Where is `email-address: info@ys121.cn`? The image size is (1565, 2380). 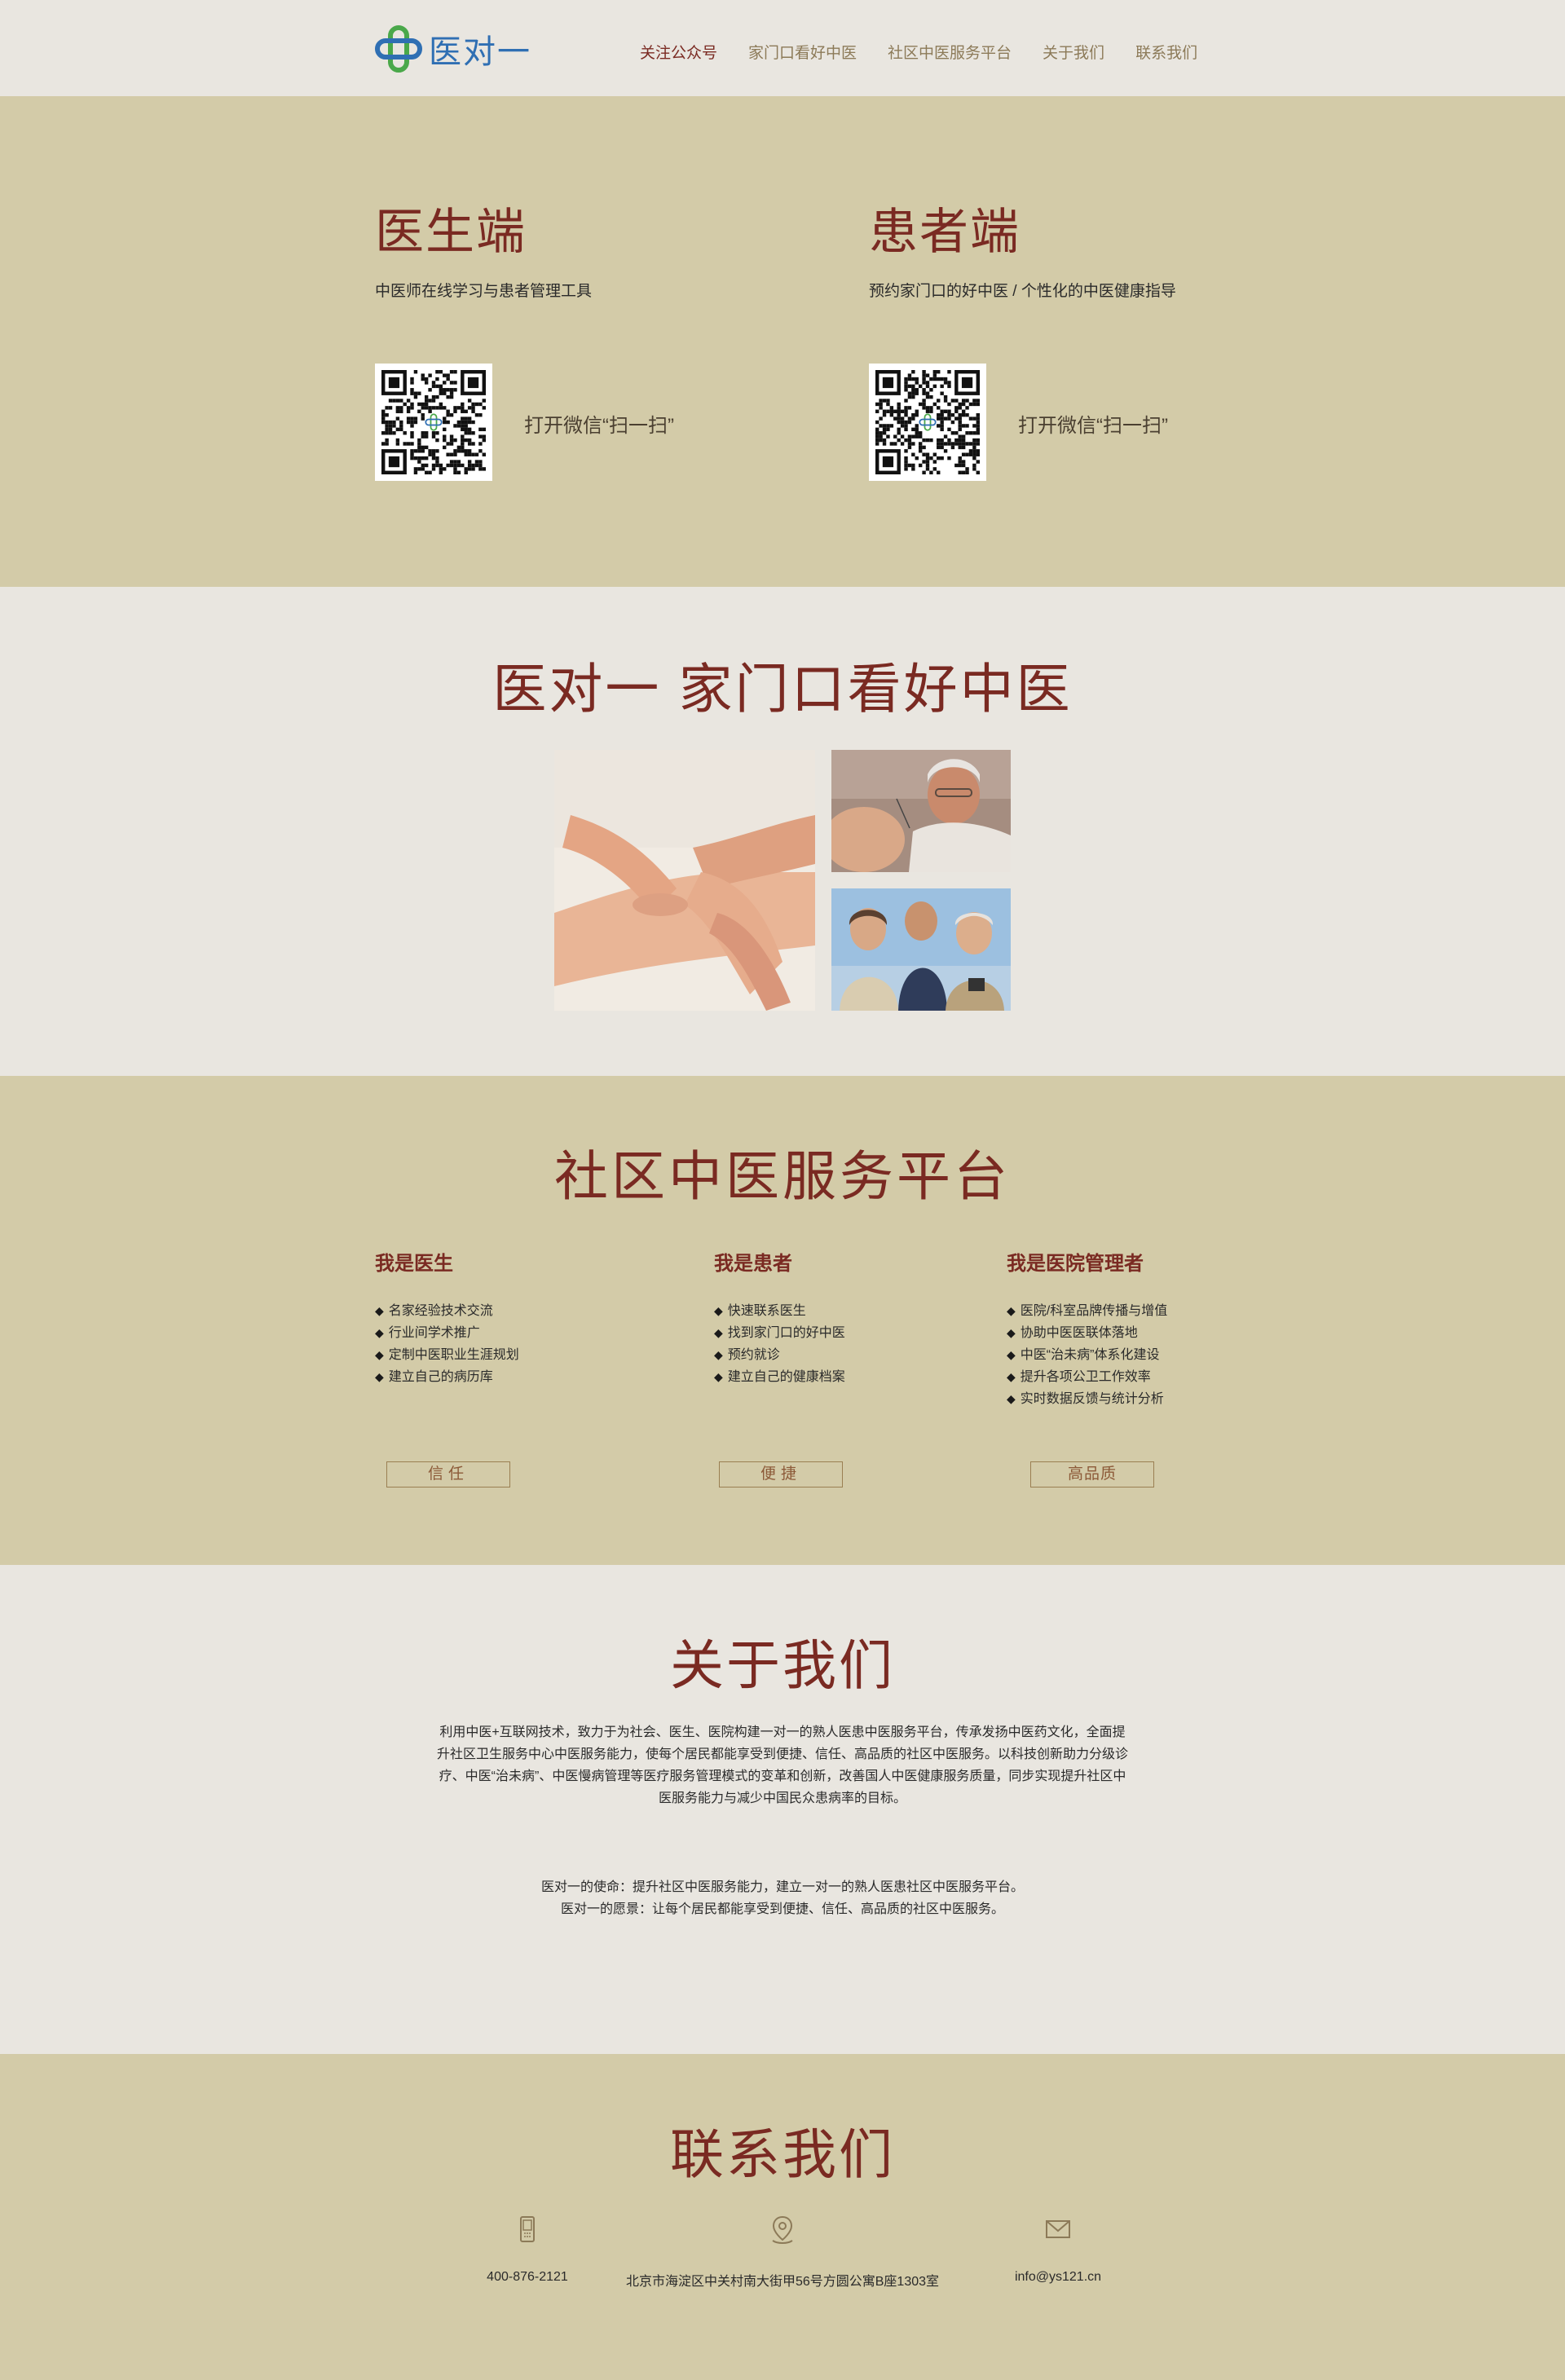
email-address: info@ys121.cn is located at coordinates (1058, 2277).